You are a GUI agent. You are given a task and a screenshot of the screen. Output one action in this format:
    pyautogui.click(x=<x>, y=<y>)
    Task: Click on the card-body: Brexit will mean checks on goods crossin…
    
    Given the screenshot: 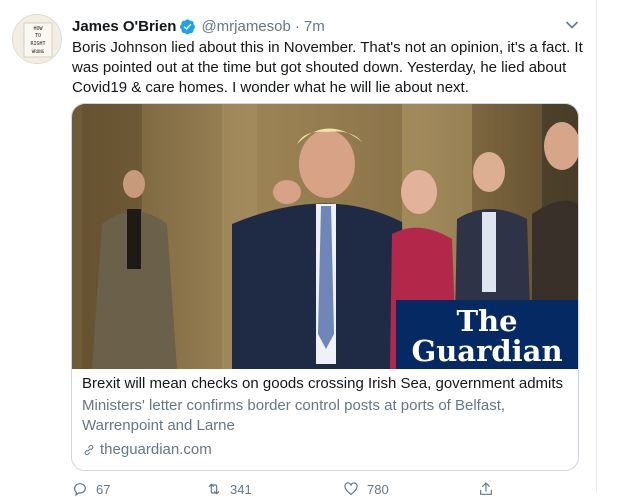 What is the action you would take?
    pyautogui.click(x=327, y=417)
    